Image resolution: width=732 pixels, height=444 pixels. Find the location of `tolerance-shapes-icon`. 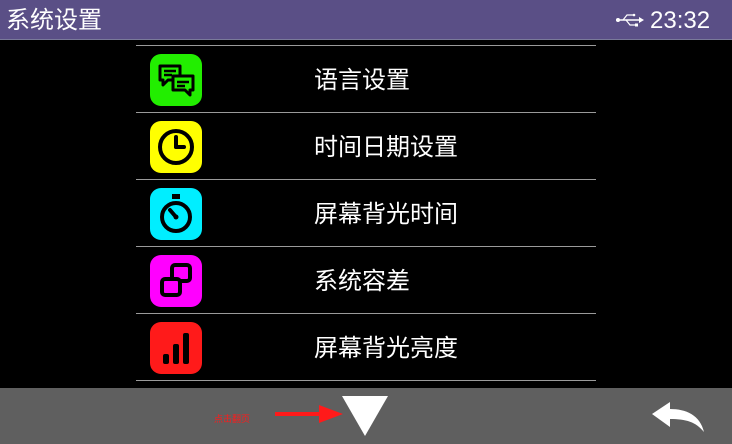

tolerance-shapes-icon is located at coordinates (176, 281).